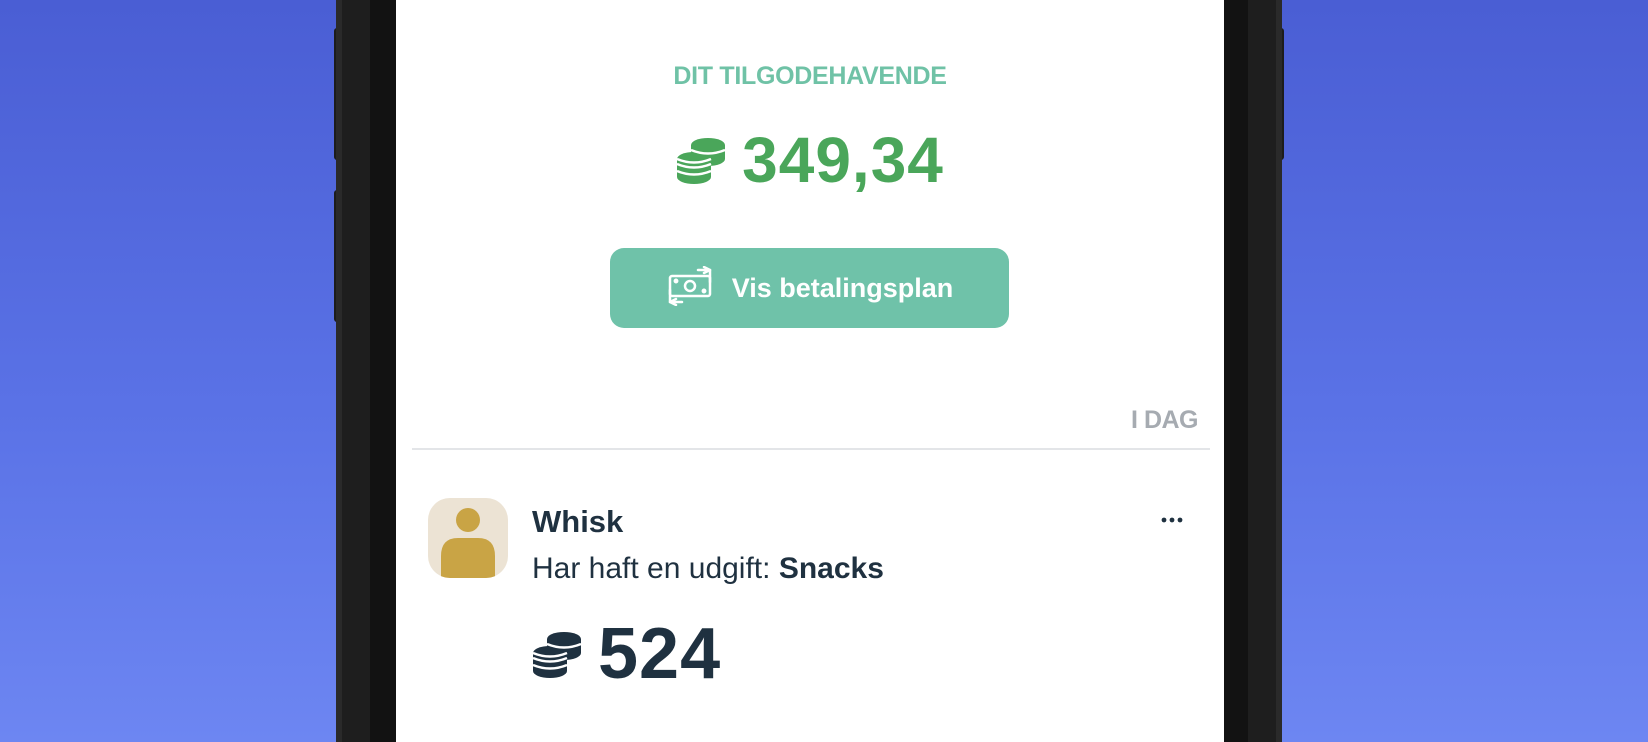 This screenshot has width=1648, height=742. What do you see at coordinates (842, 287) in the screenshot?
I see `payment-plan-button-label: Vis betalingsplan` at bounding box center [842, 287].